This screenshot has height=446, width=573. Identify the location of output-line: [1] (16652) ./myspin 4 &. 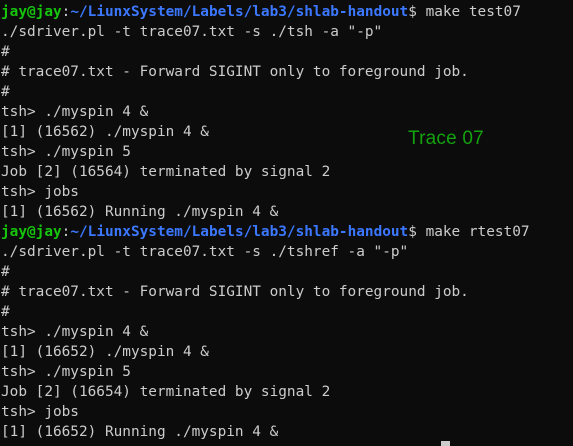
(105, 352).